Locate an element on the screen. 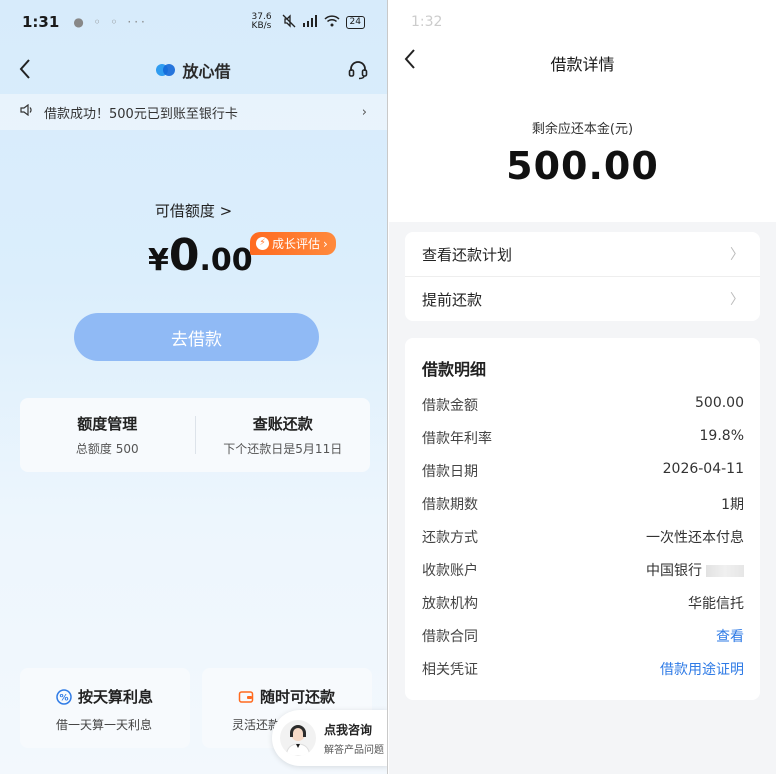 This screenshot has width=776, height=774. growth-assessment-badge: ⚡ 成长评估 › is located at coordinates (293, 243).